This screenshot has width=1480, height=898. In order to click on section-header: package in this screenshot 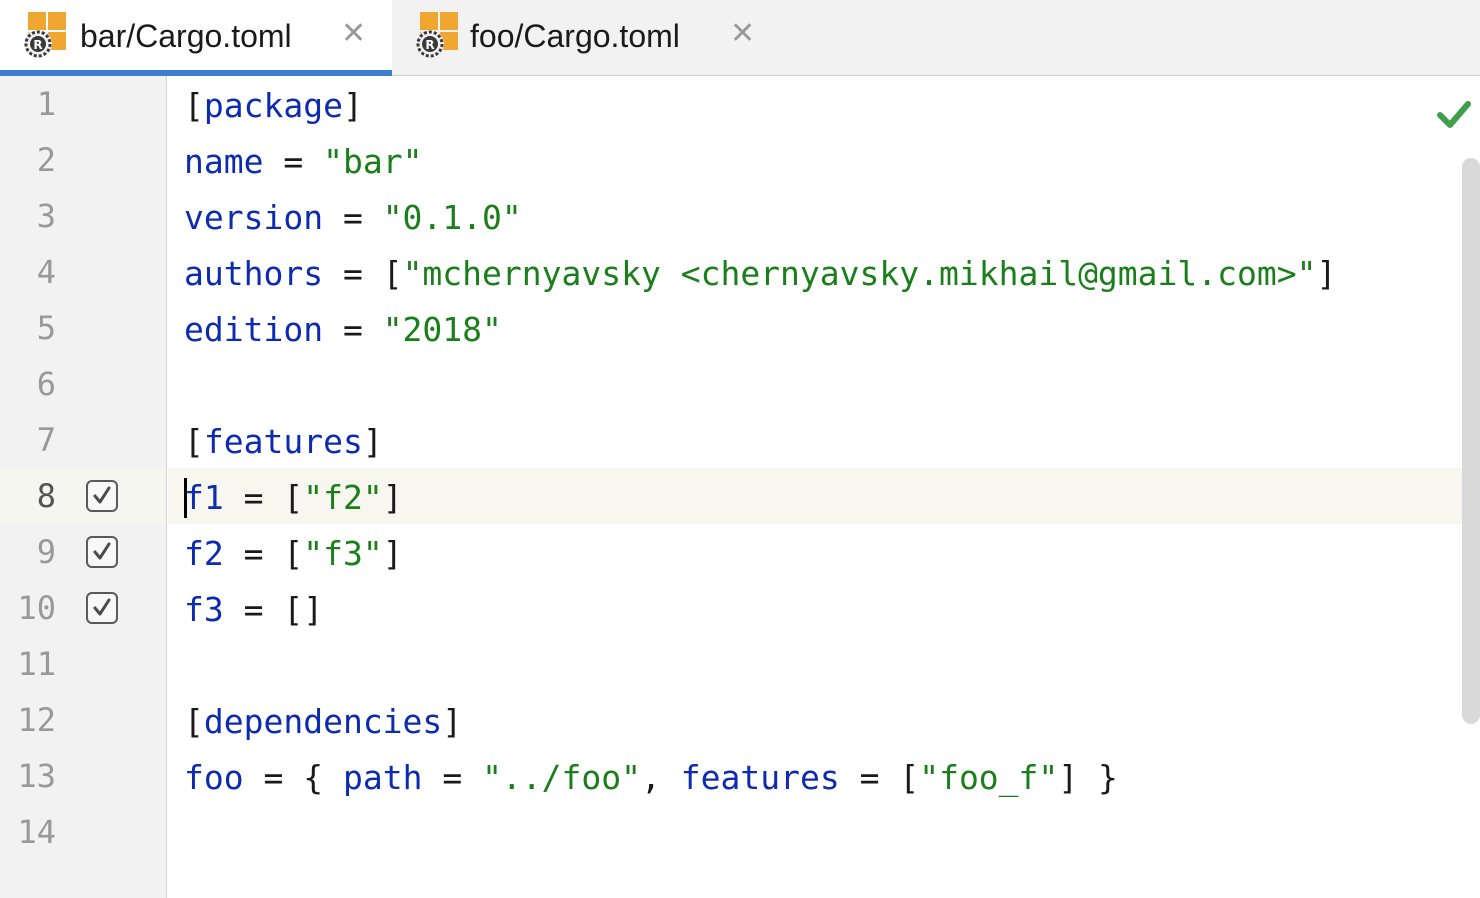, I will do `click(273, 105)`.